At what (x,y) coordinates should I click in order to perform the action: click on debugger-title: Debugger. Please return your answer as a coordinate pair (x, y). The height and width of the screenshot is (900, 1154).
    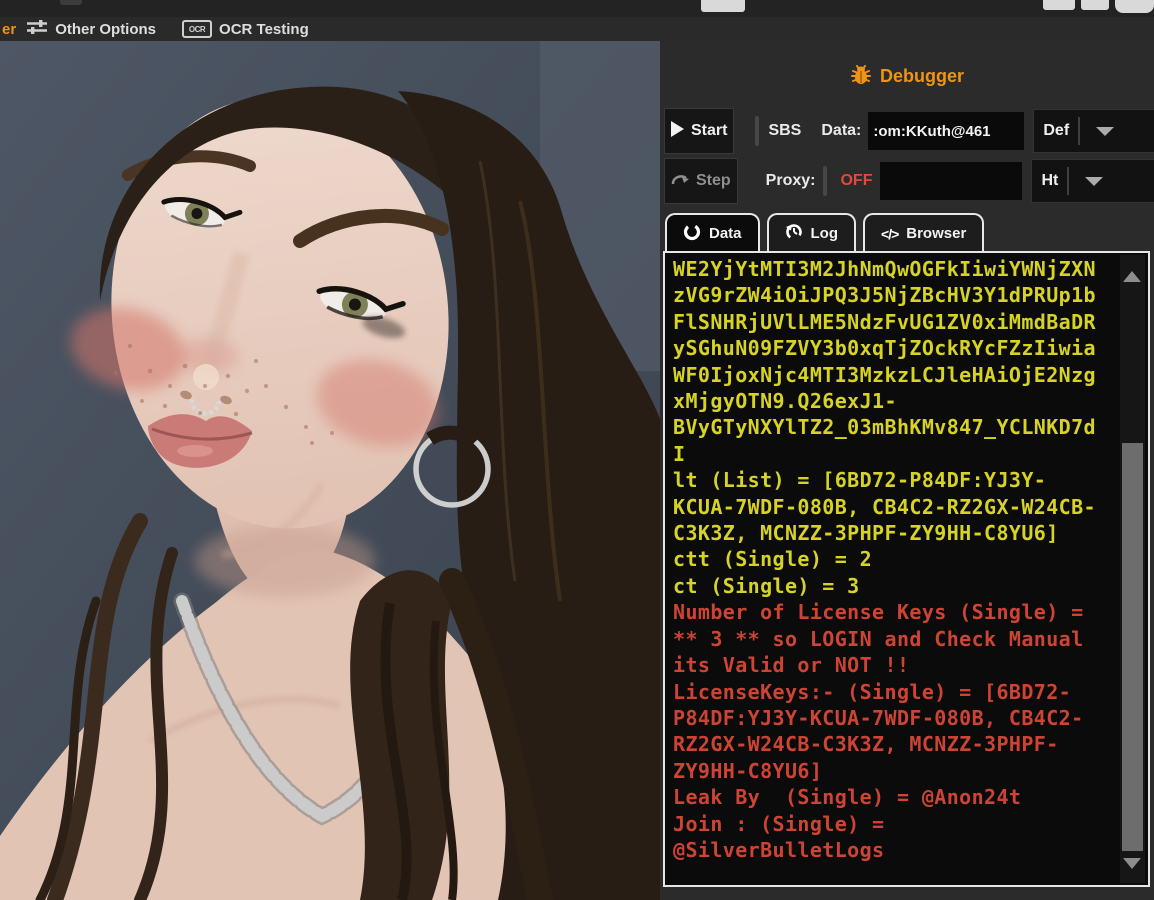
    Looking at the image, I should click on (907, 76).